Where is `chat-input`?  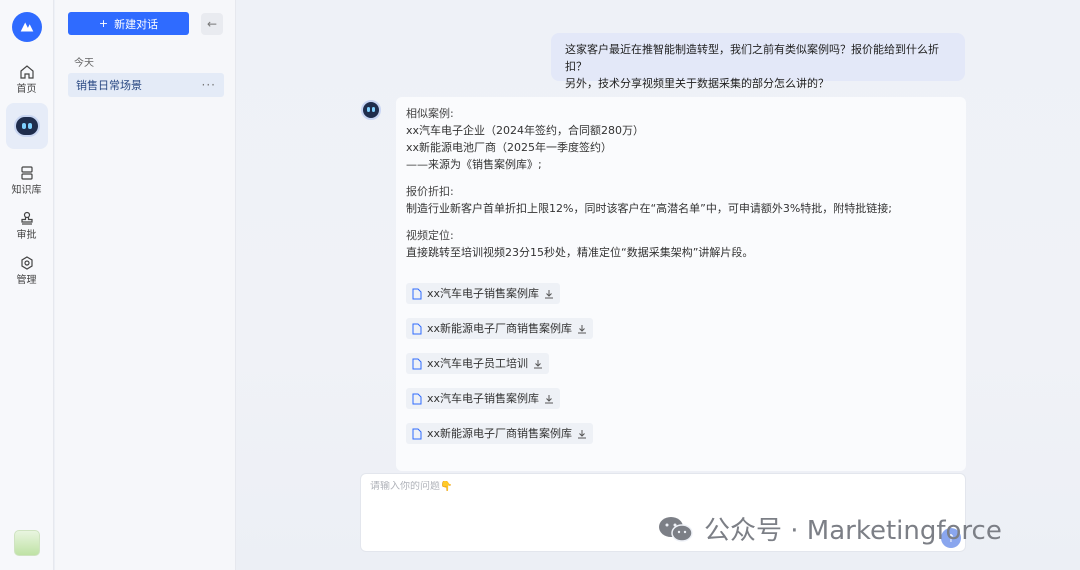
chat-input is located at coordinates (570, 486).